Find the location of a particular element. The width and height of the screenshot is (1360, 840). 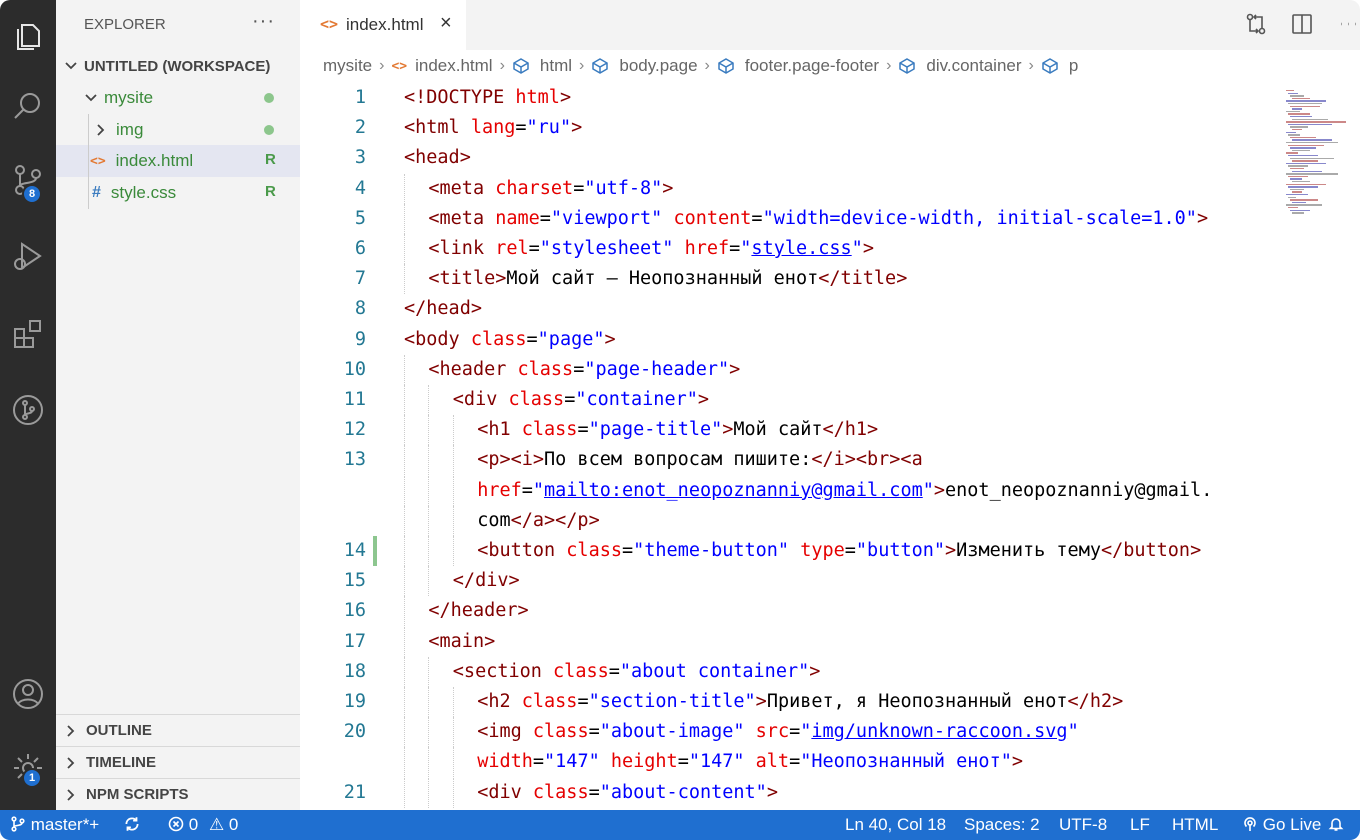

code-token: rel is located at coordinates (512, 248).